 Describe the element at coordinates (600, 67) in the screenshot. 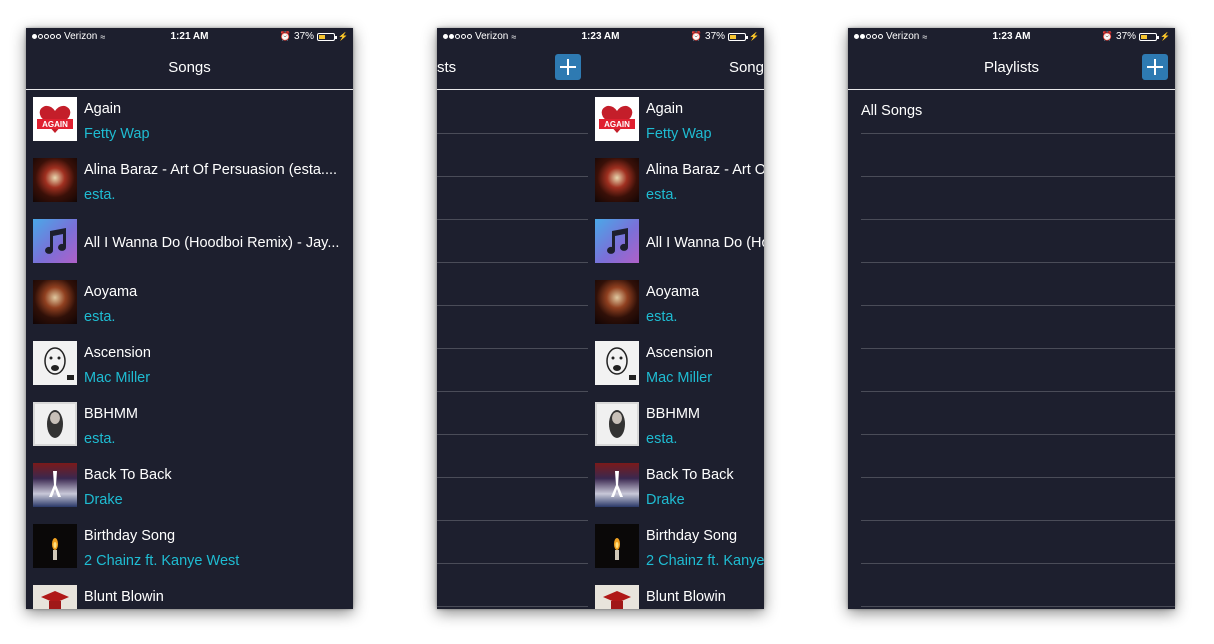

I see `navigation-bar: sts Song` at that location.